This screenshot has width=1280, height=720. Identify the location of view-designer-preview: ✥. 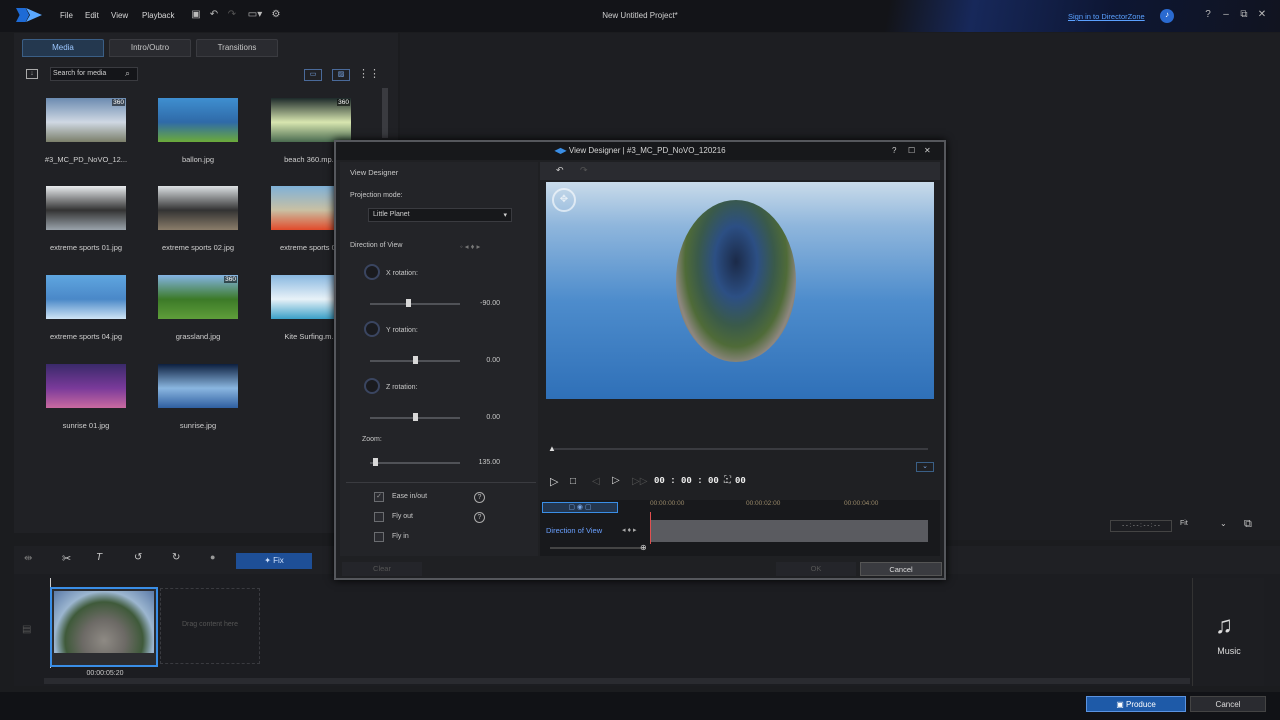
(740, 290).